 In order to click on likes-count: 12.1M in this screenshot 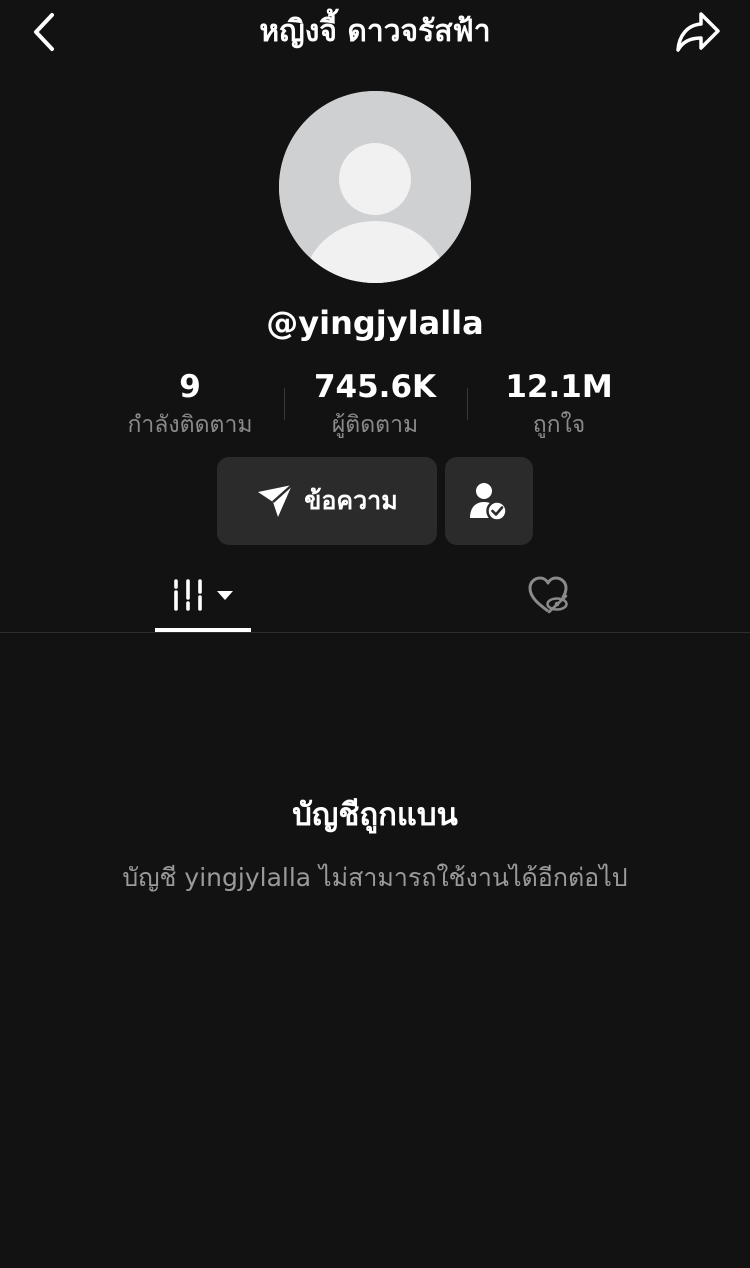, I will do `click(559, 387)`.